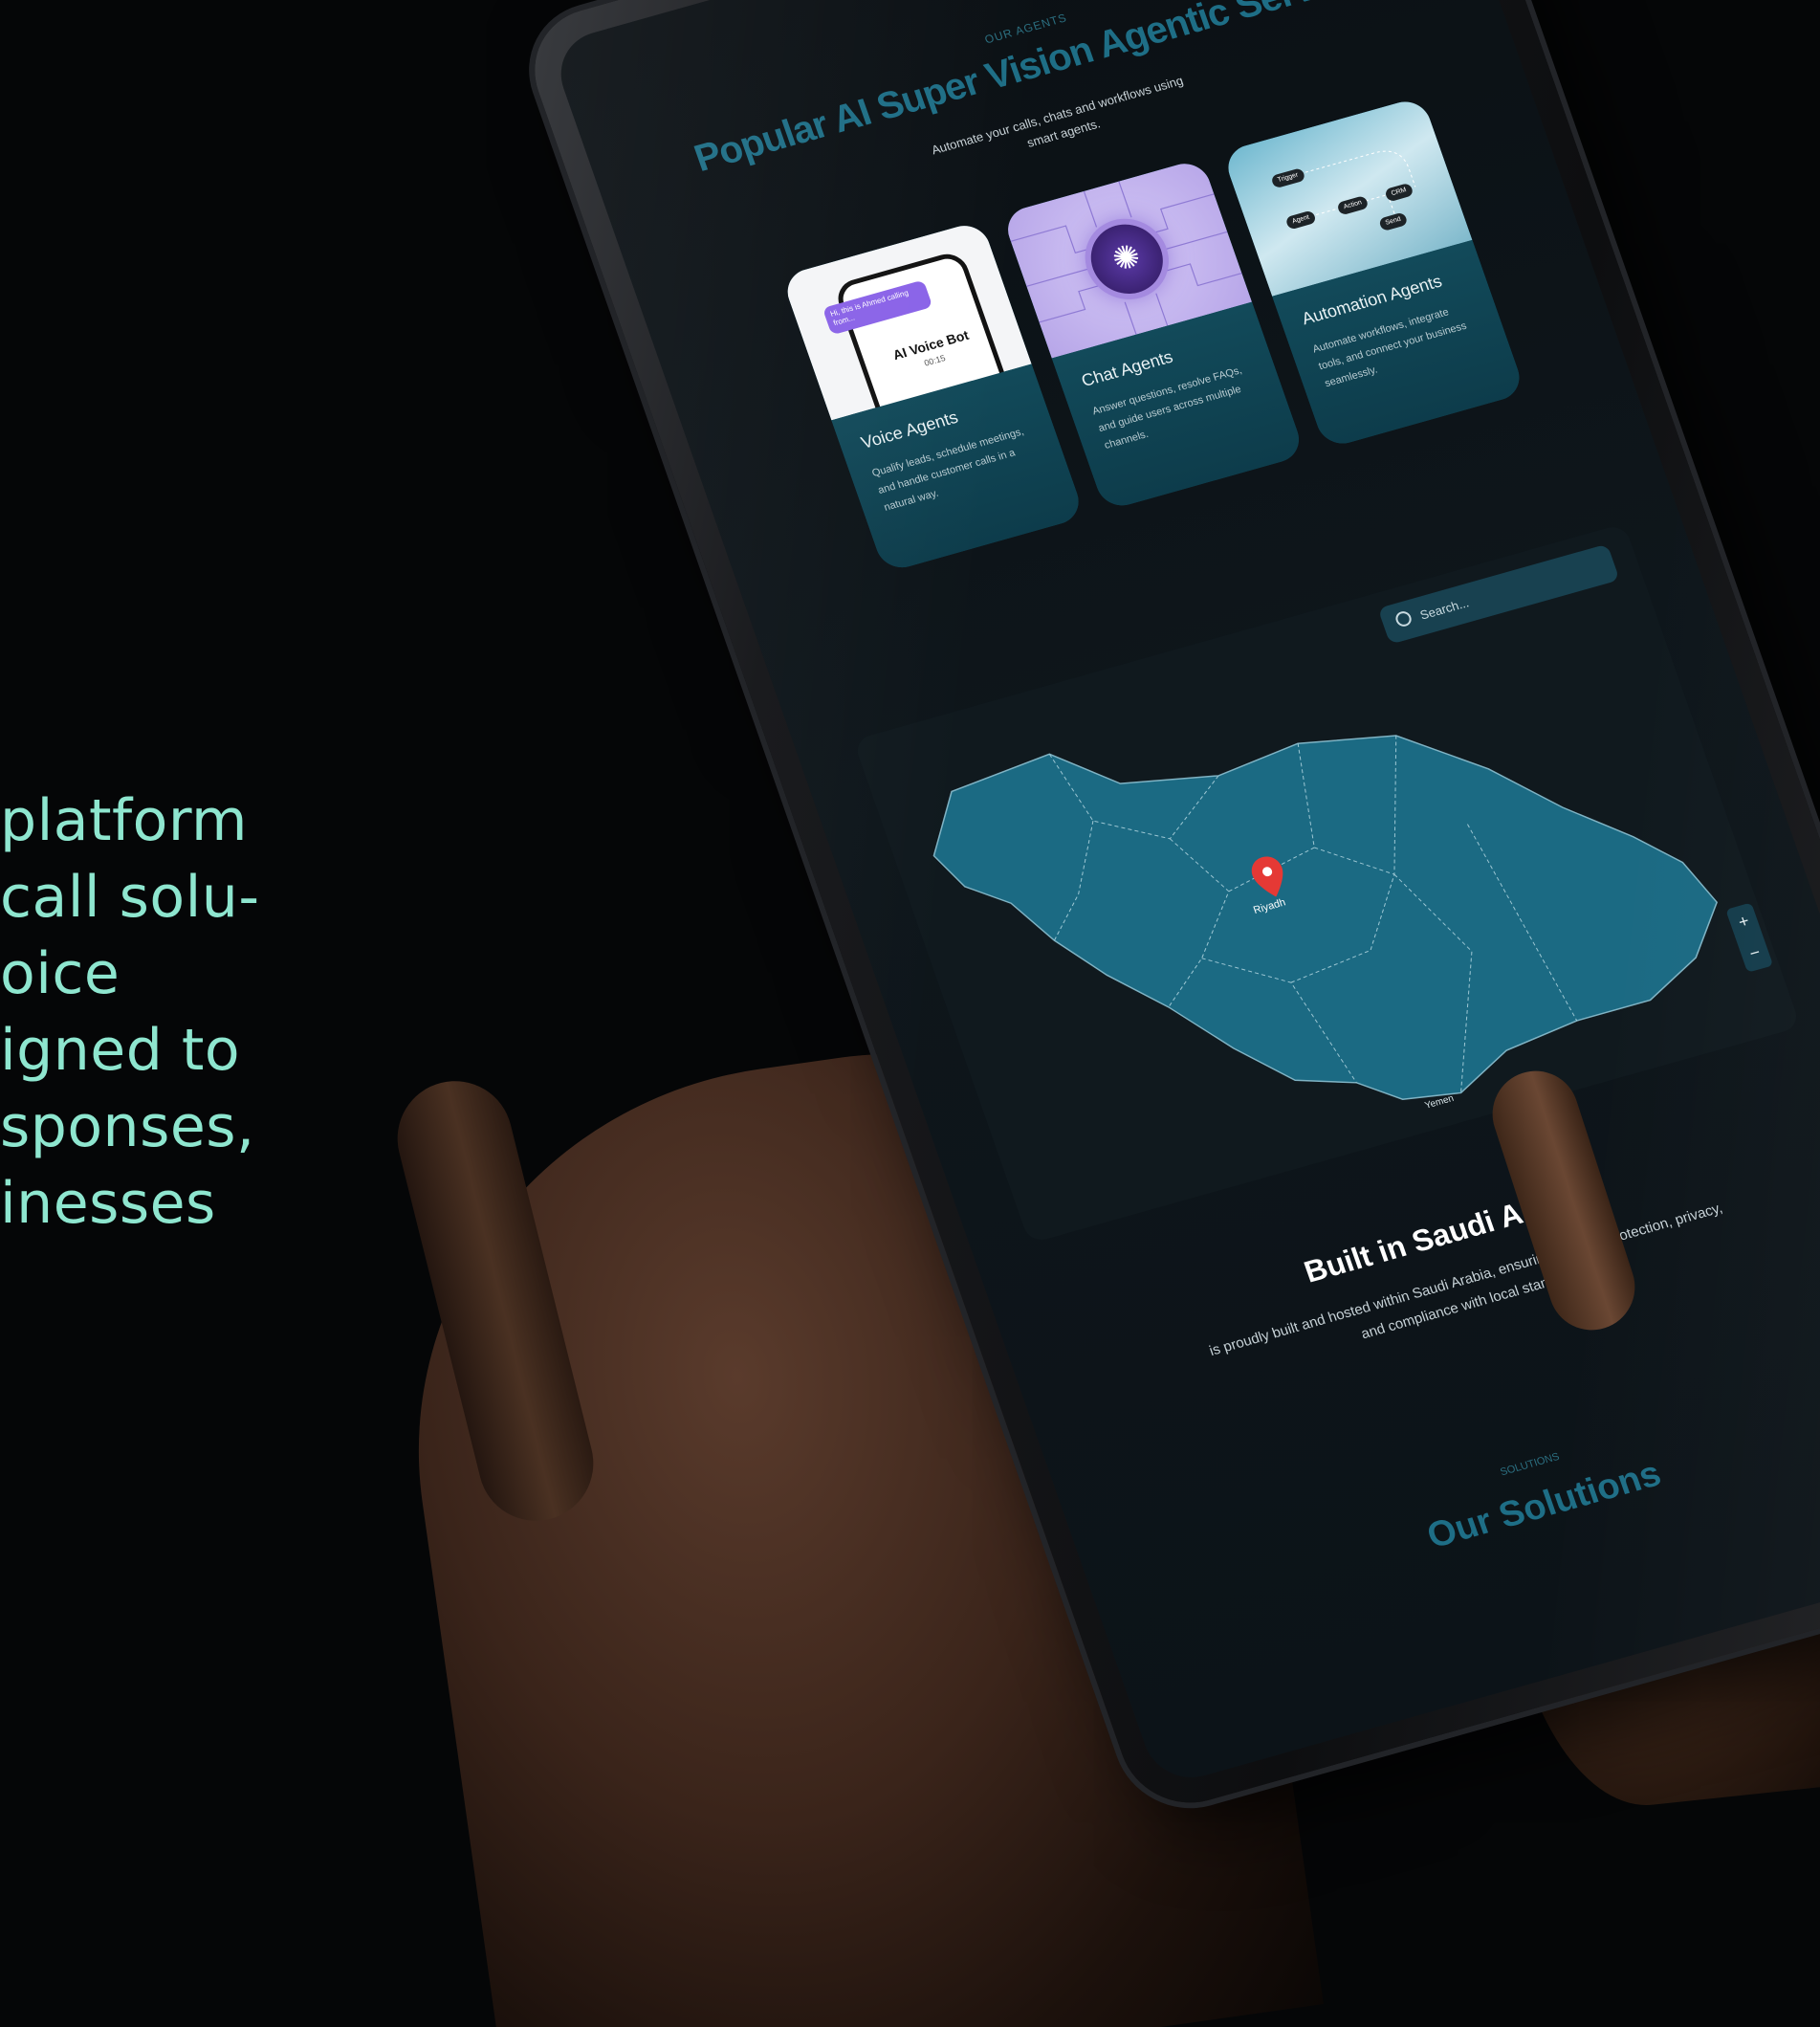  Describe the element at coordinates (108, 1203) in the screenshot. I see `tagline-line: inesses` at that location.